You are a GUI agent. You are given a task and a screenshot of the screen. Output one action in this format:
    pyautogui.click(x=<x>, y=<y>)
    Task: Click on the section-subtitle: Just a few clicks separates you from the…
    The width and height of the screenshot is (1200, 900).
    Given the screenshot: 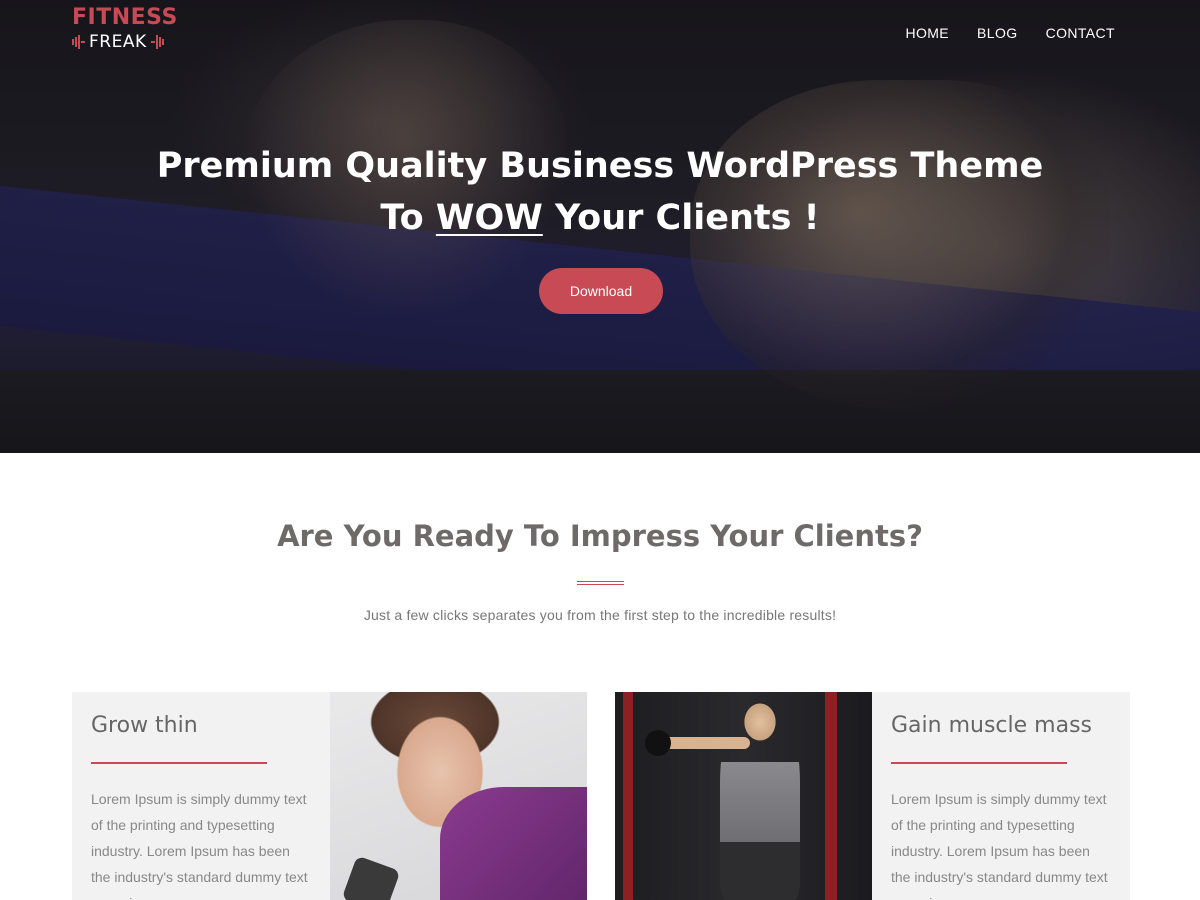 What is the action you would take?
    pyautogui.click(x=600, y=615)
    